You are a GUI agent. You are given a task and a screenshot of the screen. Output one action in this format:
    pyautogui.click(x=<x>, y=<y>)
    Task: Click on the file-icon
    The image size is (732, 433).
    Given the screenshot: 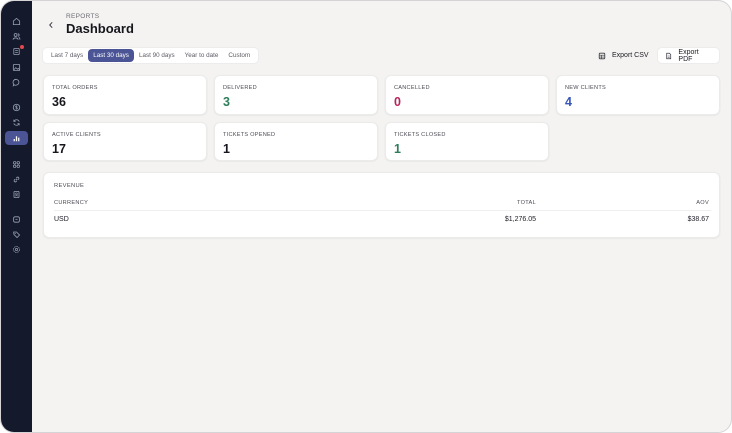 What is the action you would take?
    pyautogui.click(x=669, y=55)
    